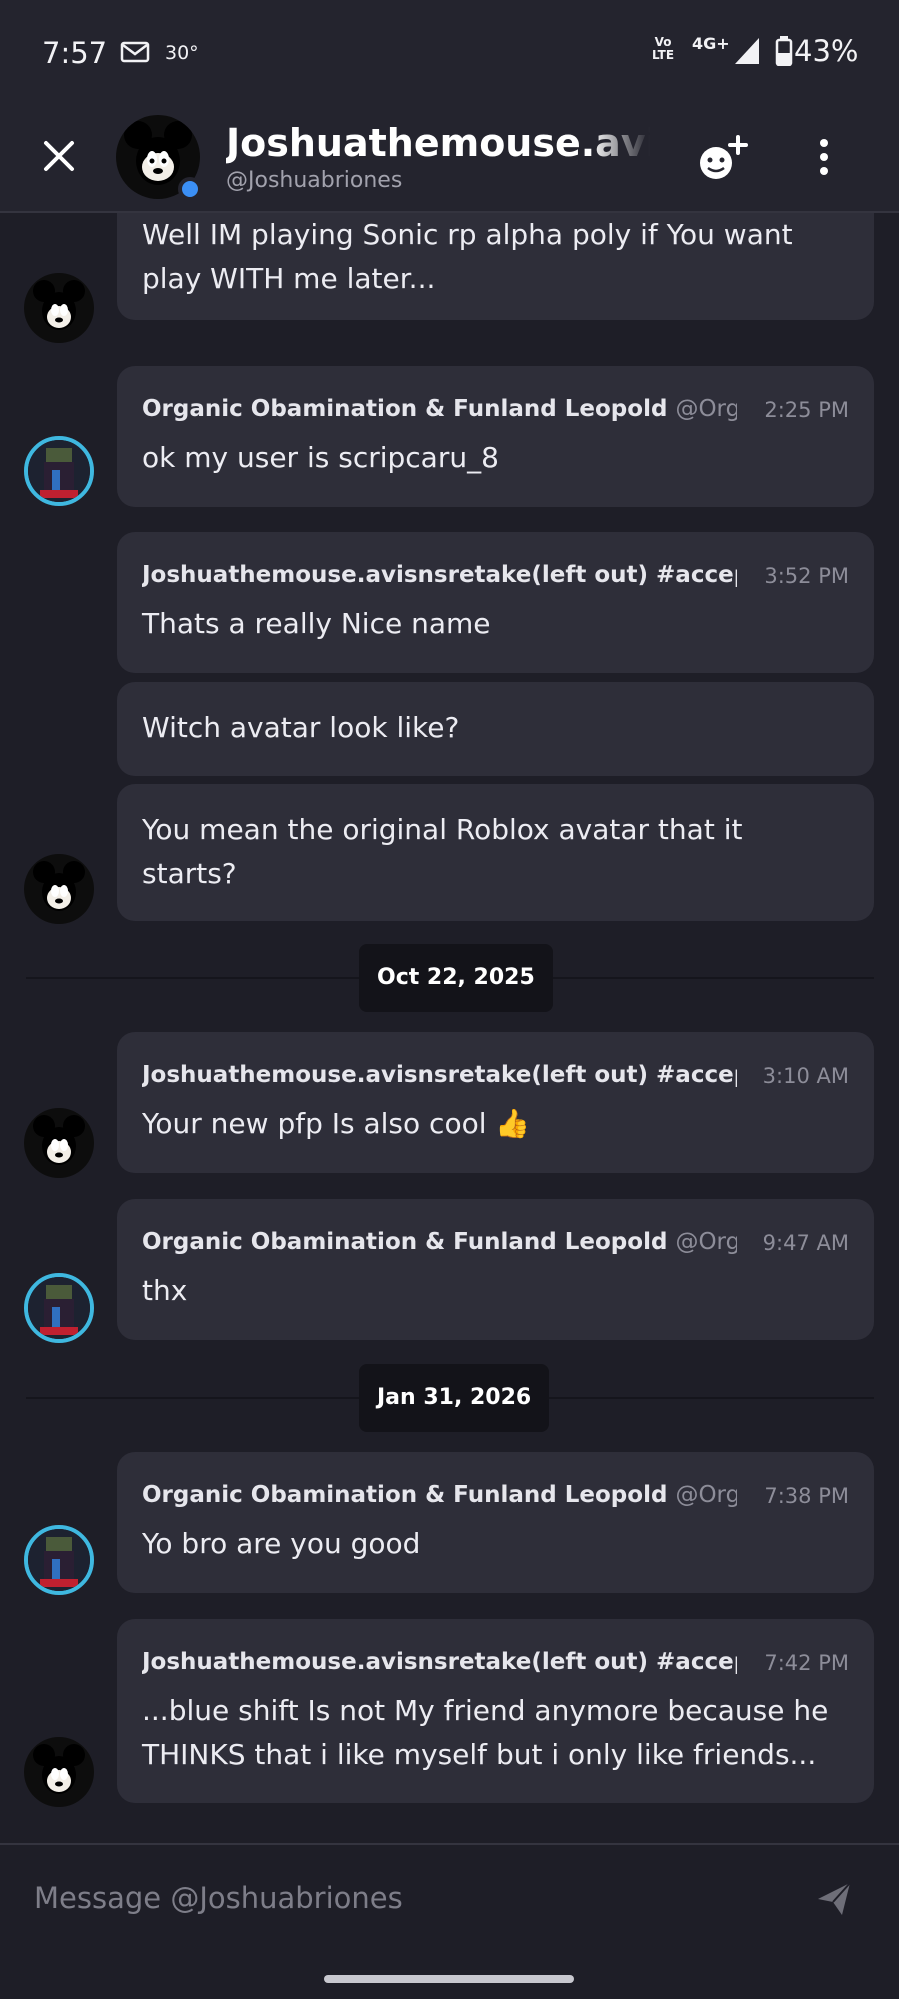  Describe the element at coordinates (663, 48) in the screenshot. I see `volte-indicator: Vo LTE` at that location.